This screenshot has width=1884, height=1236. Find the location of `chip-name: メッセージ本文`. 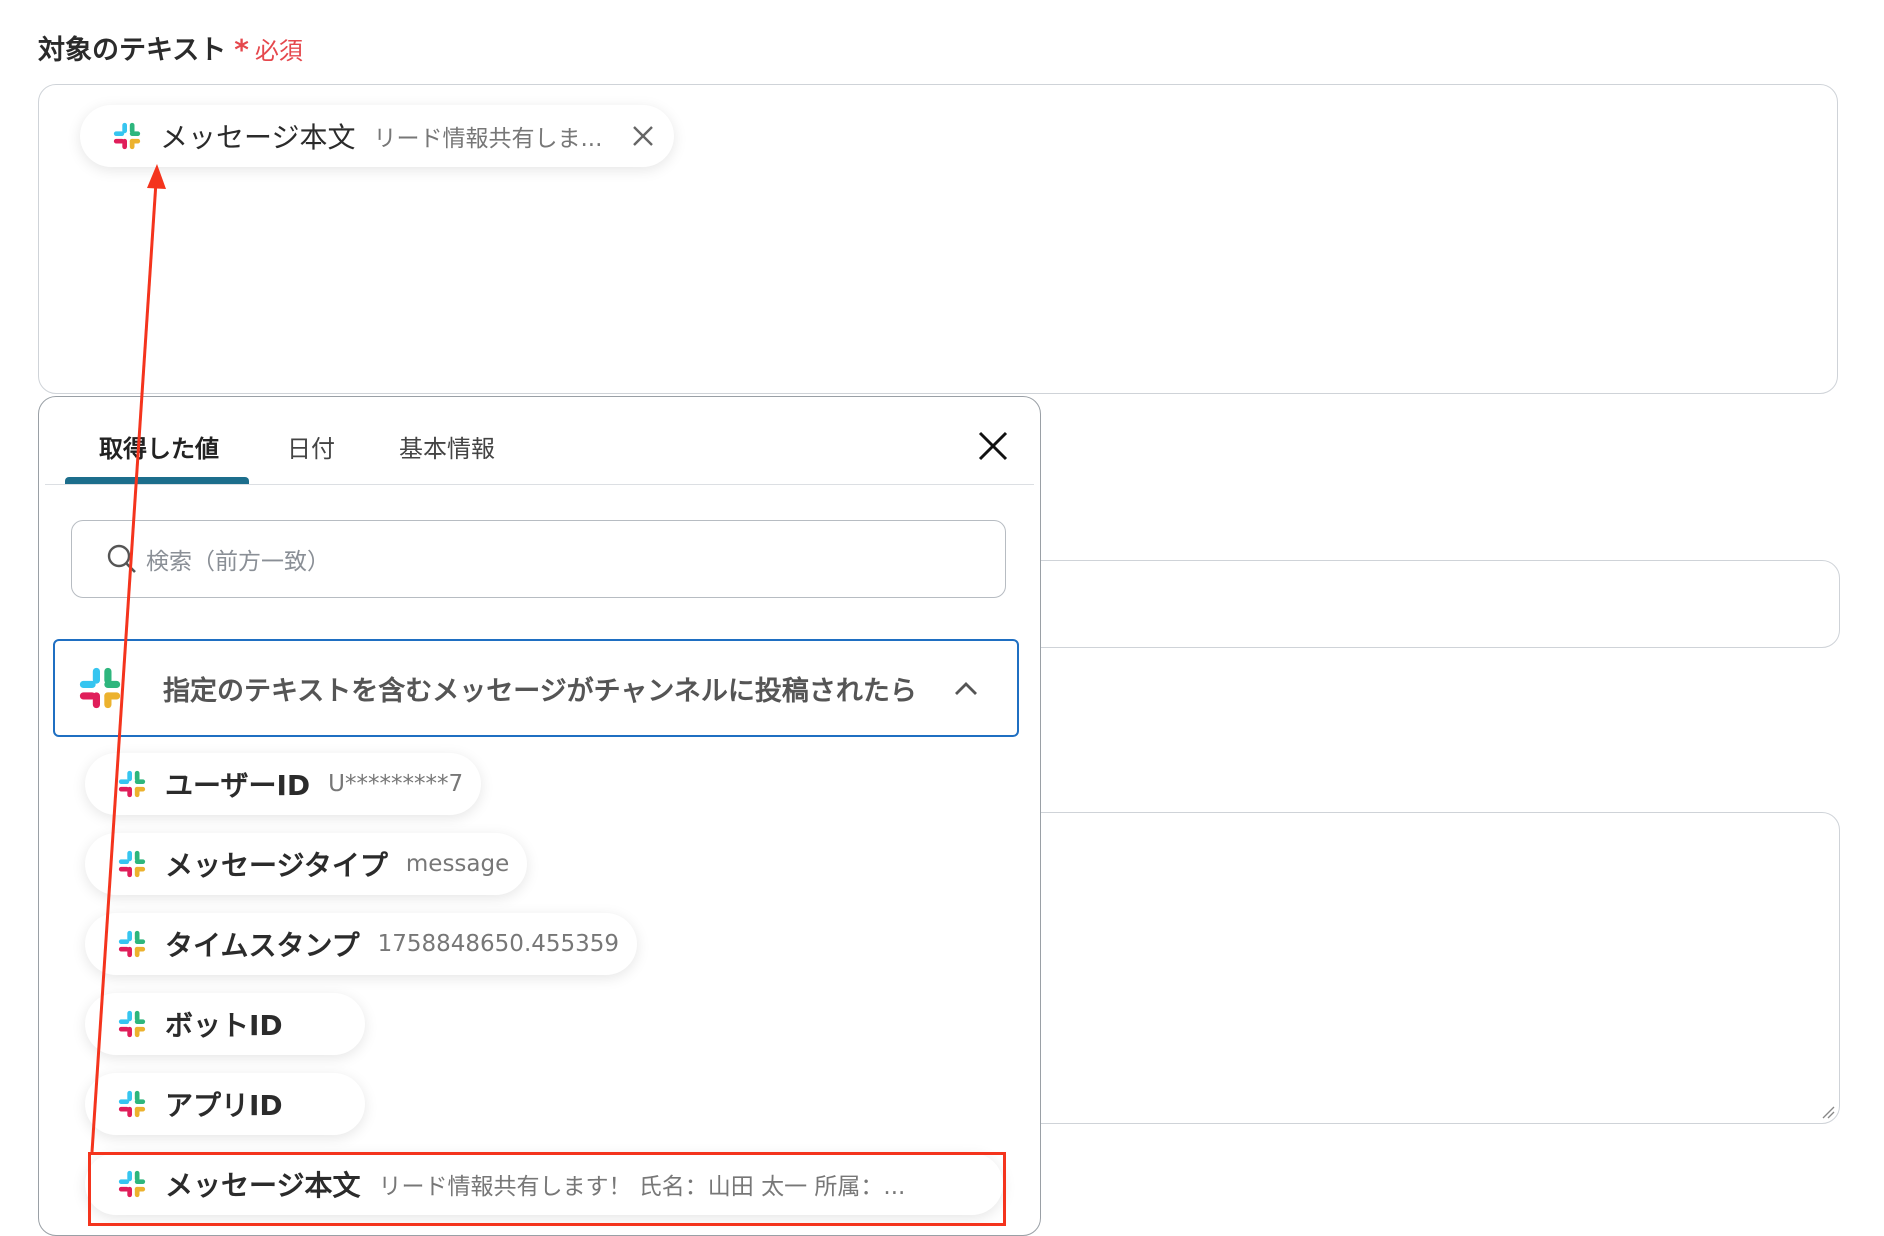

chip-name: メッセージ本文 is located at coordinates (258, 137).